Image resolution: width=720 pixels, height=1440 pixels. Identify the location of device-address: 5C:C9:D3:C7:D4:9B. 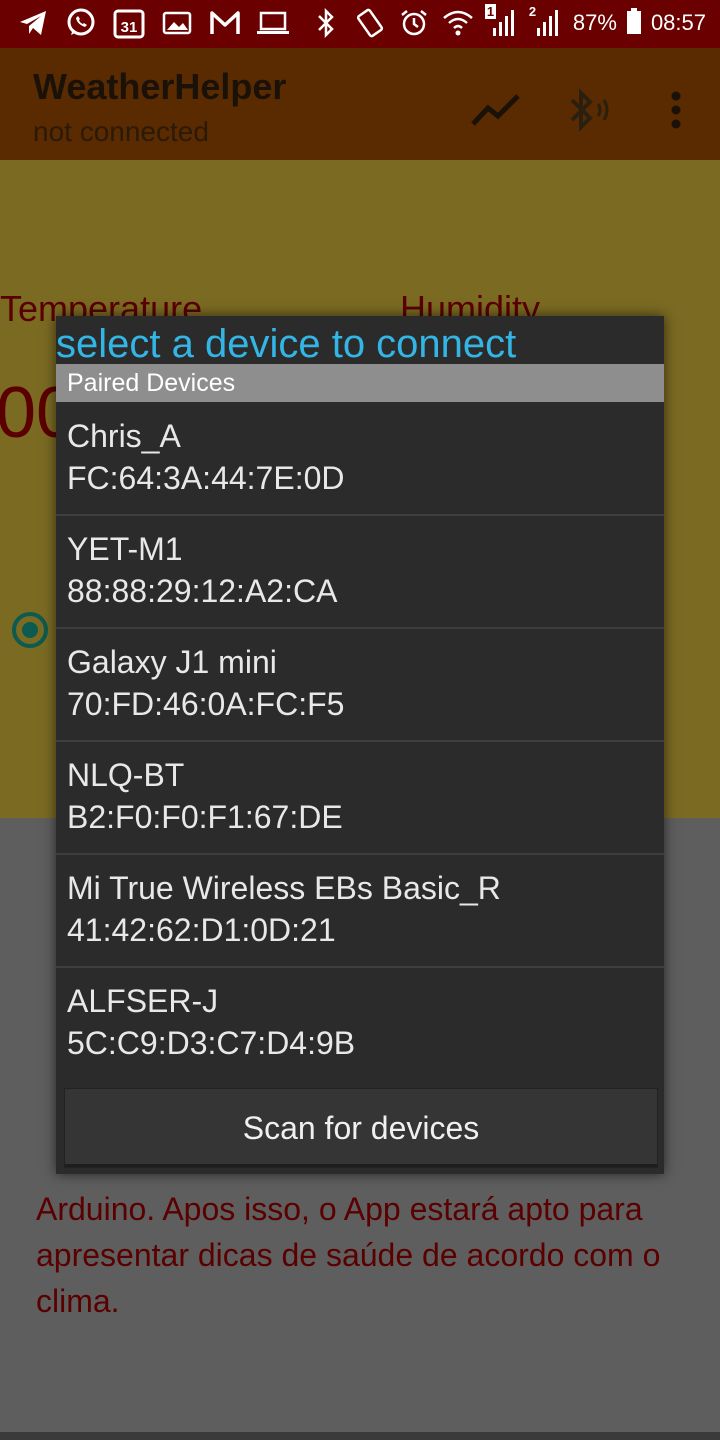
(211, 1043).